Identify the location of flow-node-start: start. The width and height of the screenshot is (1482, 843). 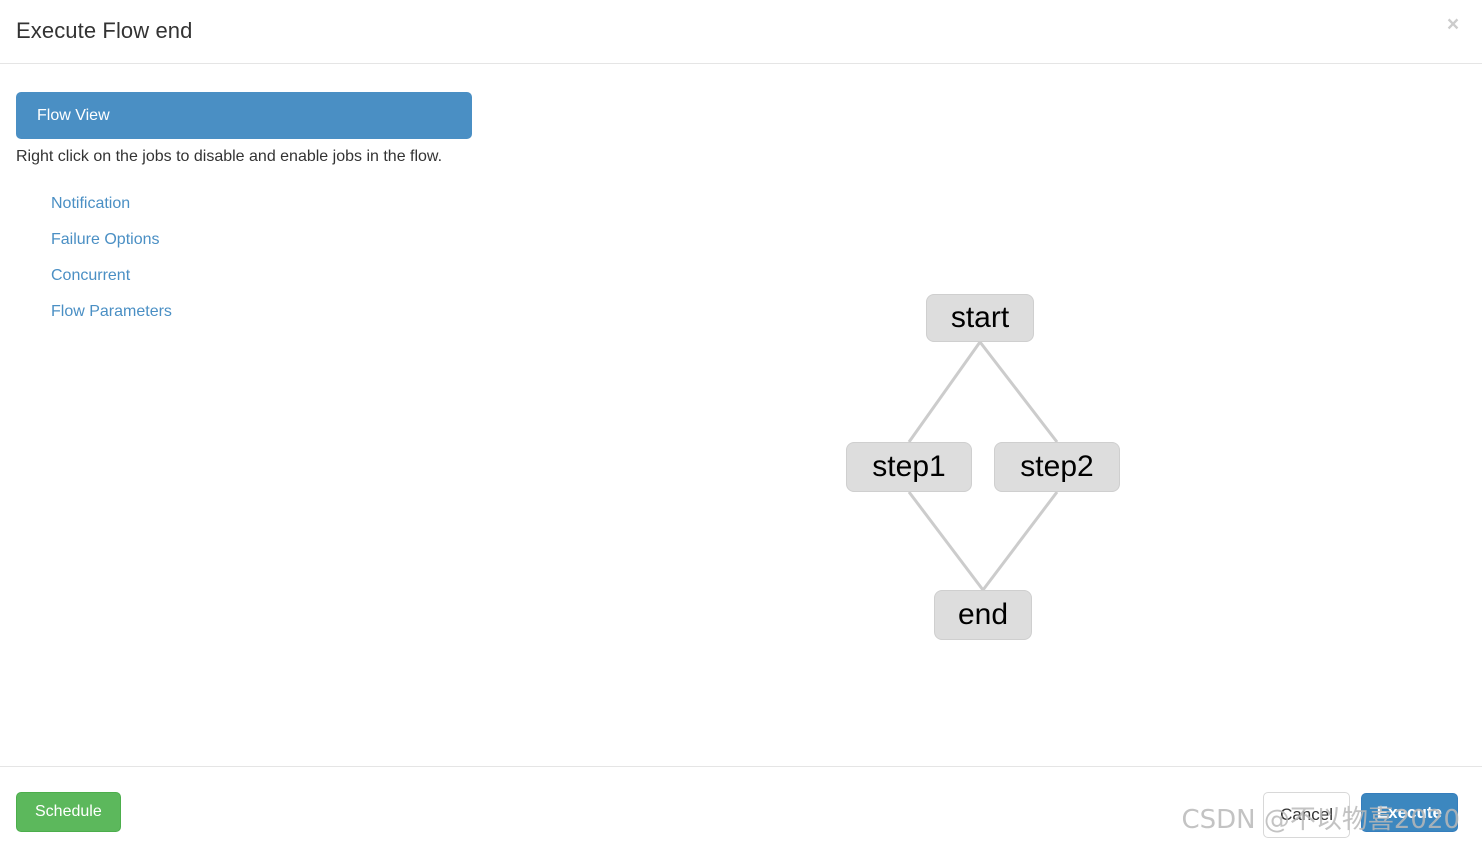
(980, 318).